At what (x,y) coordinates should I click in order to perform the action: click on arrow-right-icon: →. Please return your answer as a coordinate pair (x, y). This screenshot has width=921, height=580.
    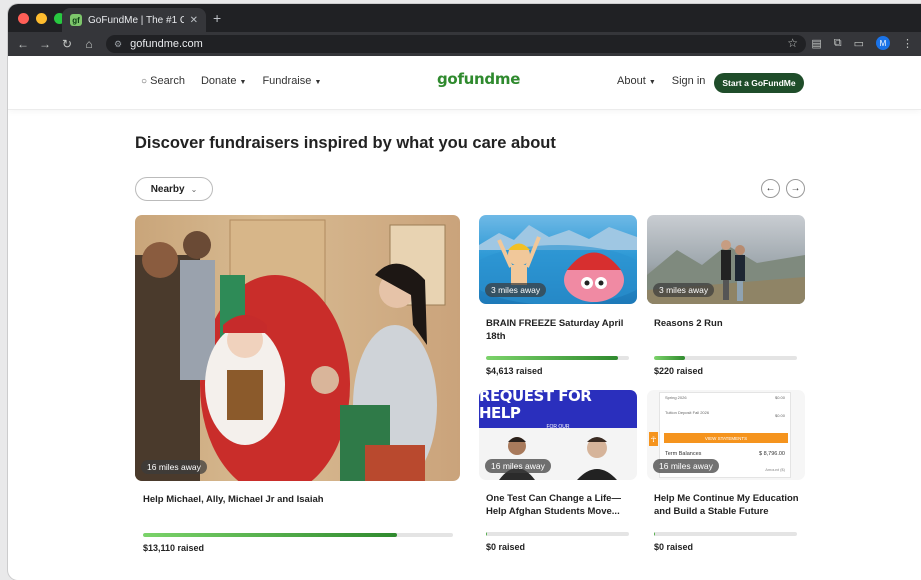
    Looking at the image, I should click on (795, 188).